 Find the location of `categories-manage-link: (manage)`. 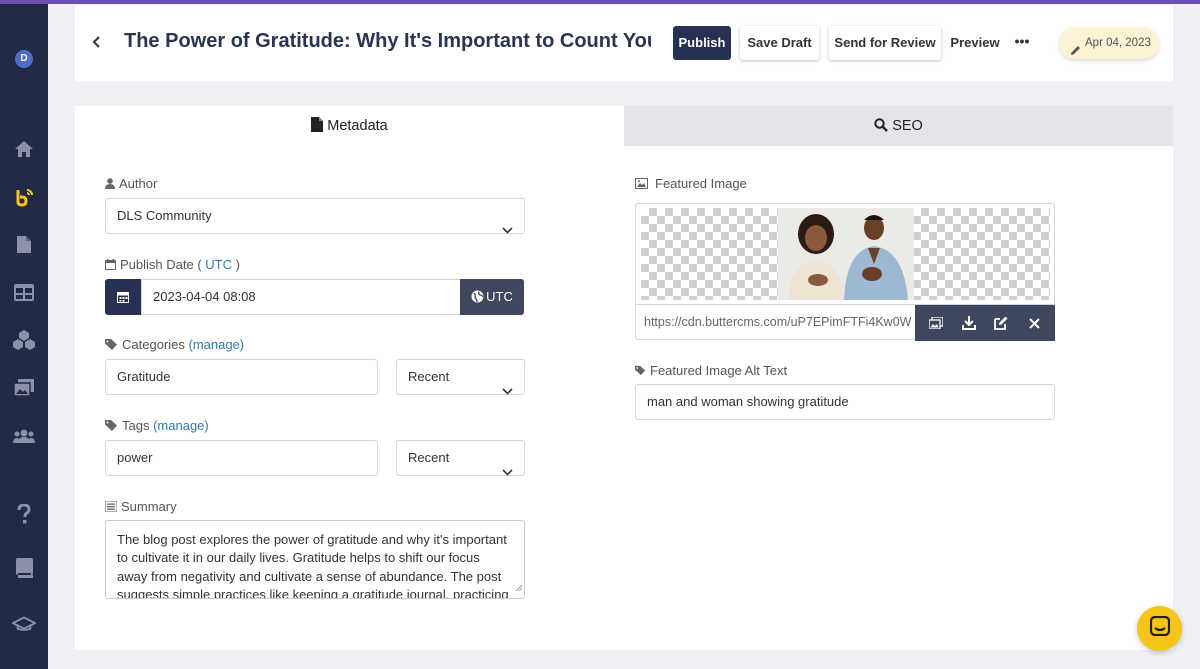

categories-manage-link: (manage) is located at coordinates (217, 344).